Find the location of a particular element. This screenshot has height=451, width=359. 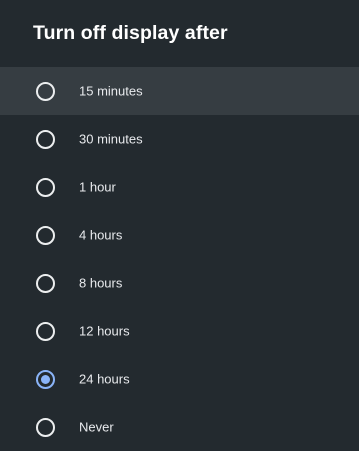

option-30-minutes: 30 minutes is located at coordinates (179, 139).